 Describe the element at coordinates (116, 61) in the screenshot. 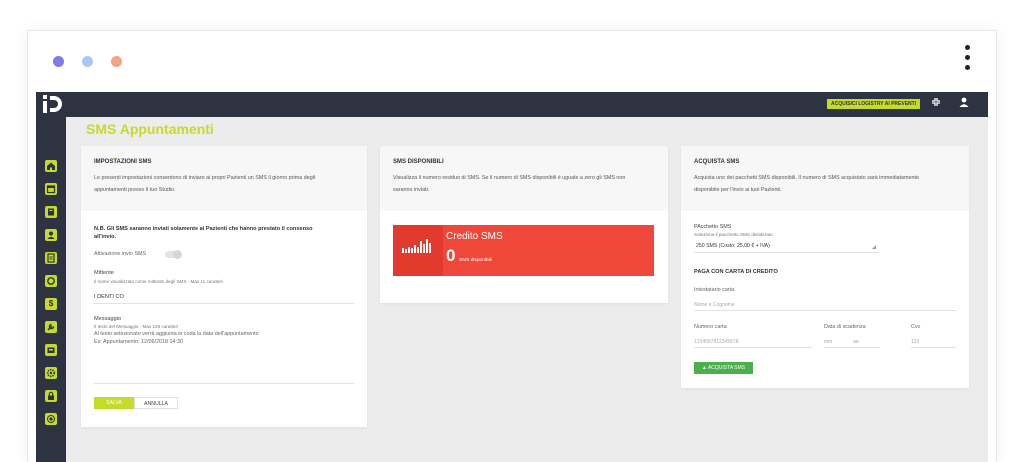

I see `window-dot-orange` at that location.